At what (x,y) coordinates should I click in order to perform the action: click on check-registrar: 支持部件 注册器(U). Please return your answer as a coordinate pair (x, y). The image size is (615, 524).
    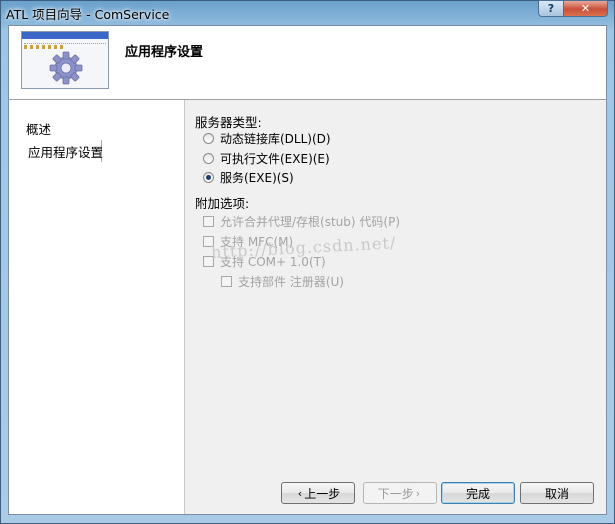
    Looking at the image, I should click on (282, 281).